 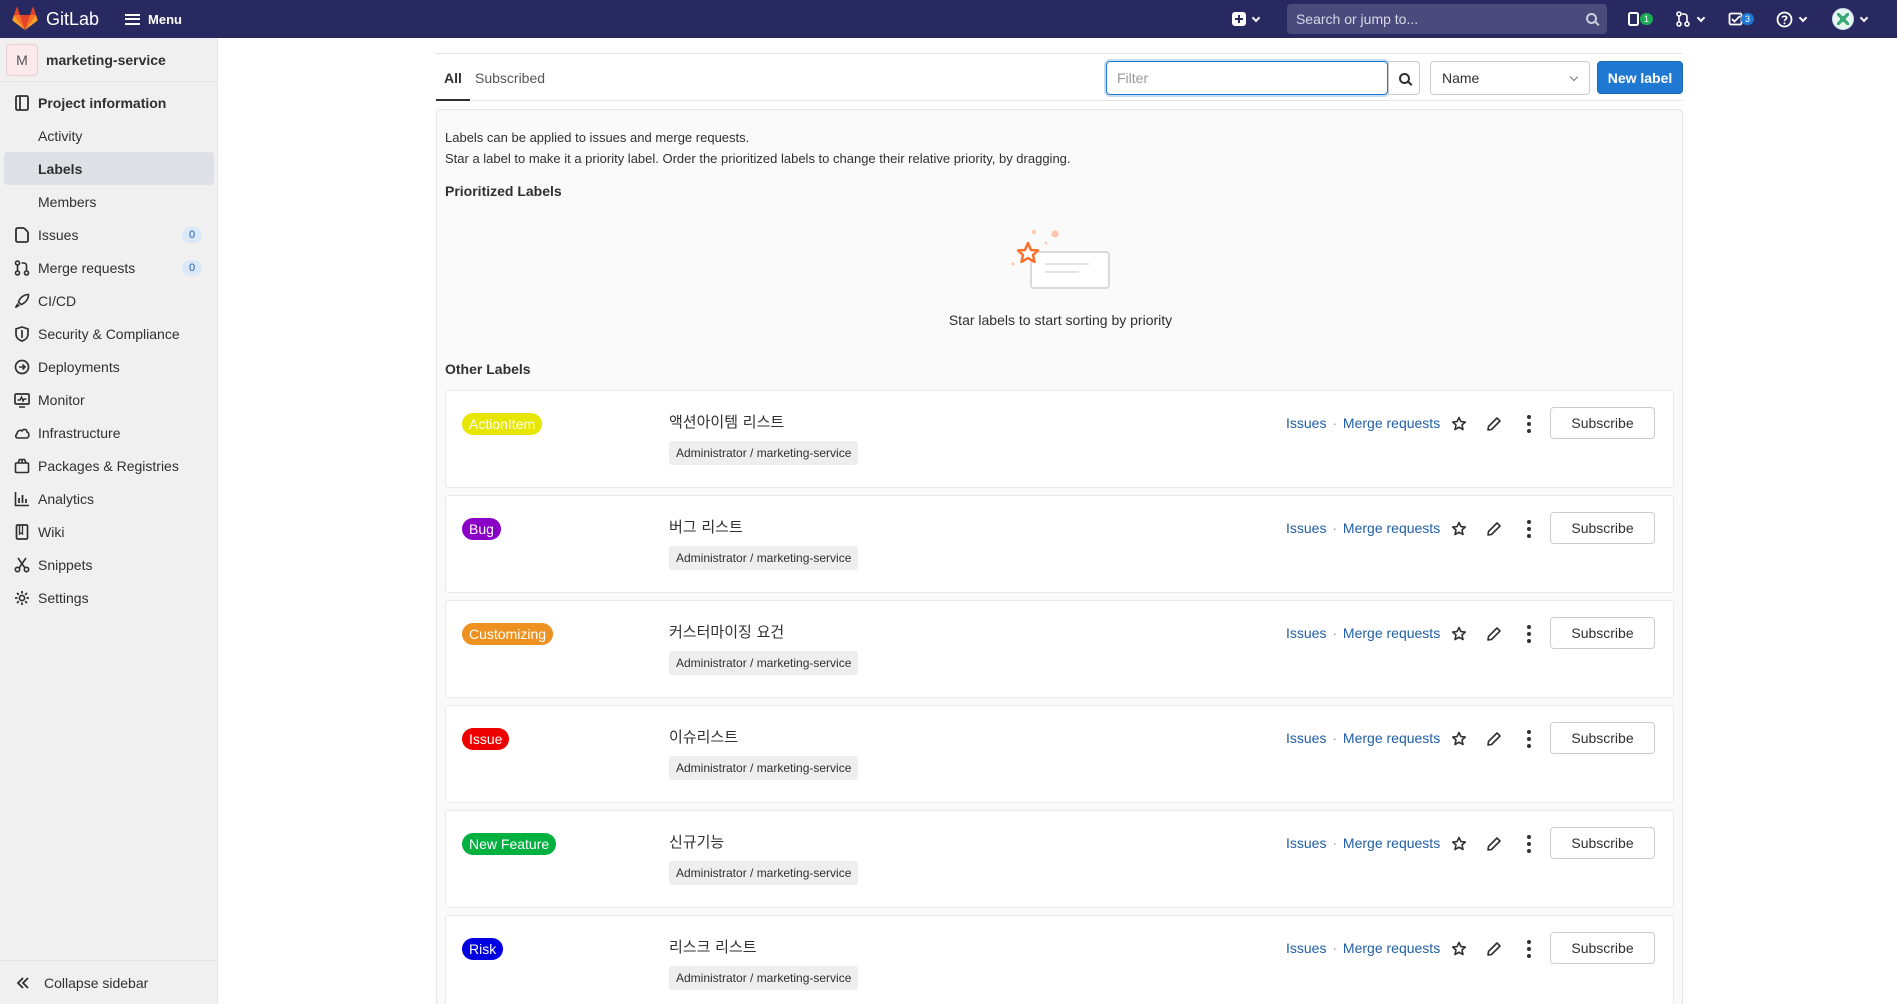 What do you see at coordinates (1247, 78) in the screenshot?
I see `filter-input` at bounding box center [1247, 78].